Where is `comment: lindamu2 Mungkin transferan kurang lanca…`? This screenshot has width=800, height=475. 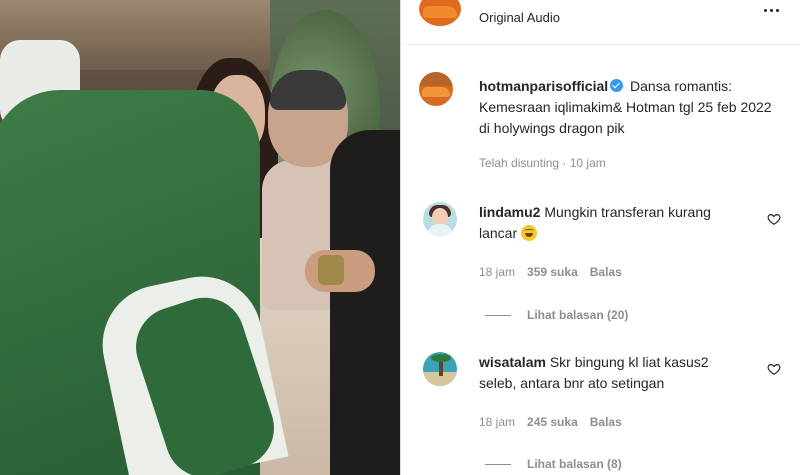 comment: lindamu2 Mungkin transferan kurang lanca… is located at coordinates (614, 223).